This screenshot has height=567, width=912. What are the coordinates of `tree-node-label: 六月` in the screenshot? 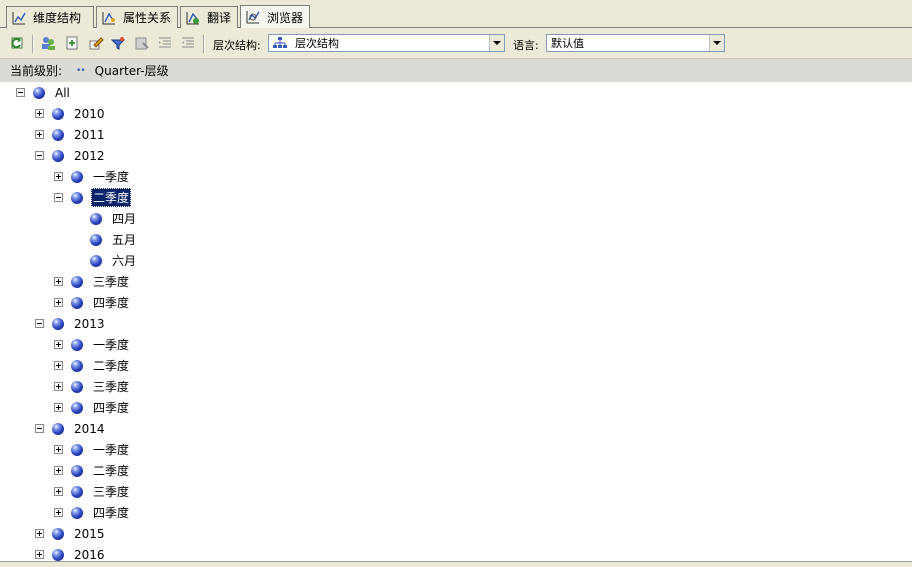 It's located at (124, 260).